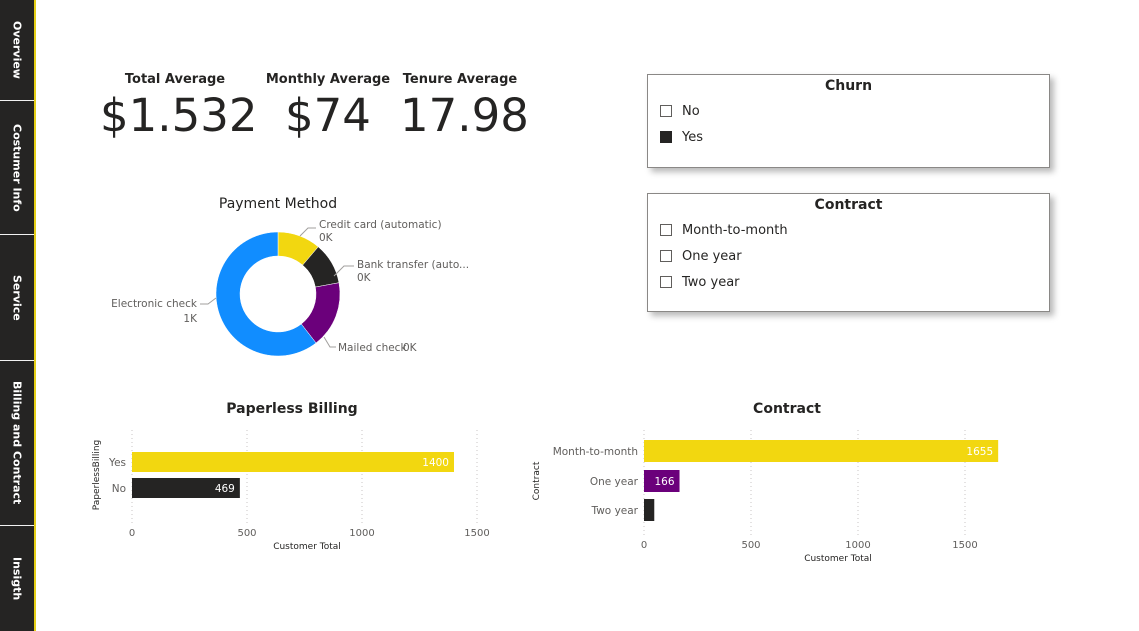 This screenshot has width=1139, height=631. Describe the element at coordinates (380, 225) in the screenshot. I see `slice-label: Credit card (automatic)` at that location.